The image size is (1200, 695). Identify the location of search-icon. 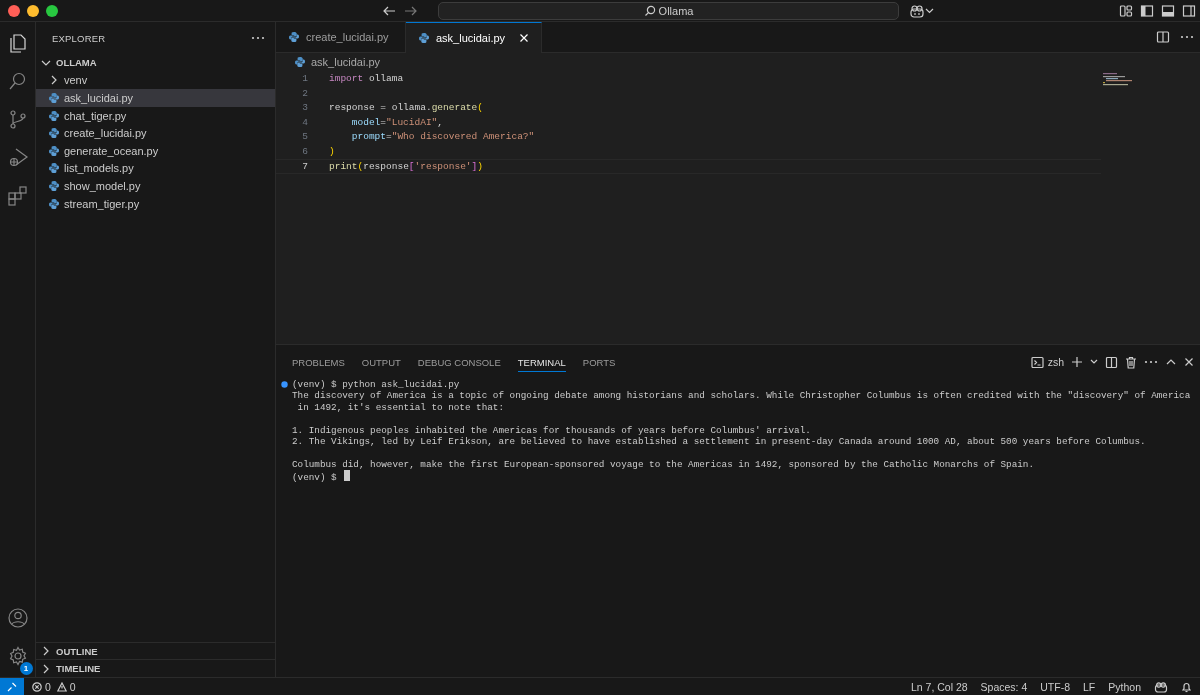
(649, 10).